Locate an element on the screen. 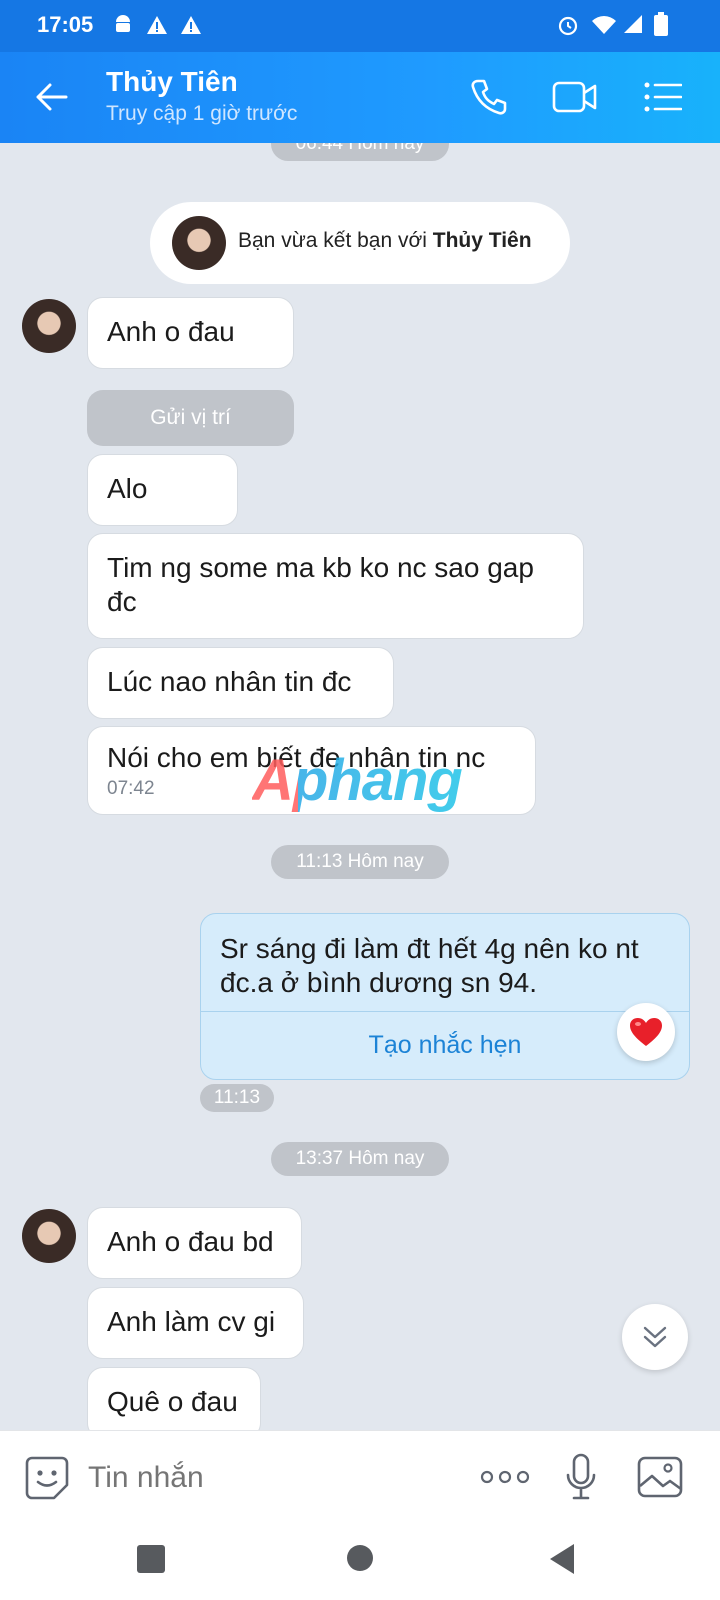 The width and height of the screenshot is (720, 1600). button-label: Gửi vị trí is located at coordinates (190, 417).